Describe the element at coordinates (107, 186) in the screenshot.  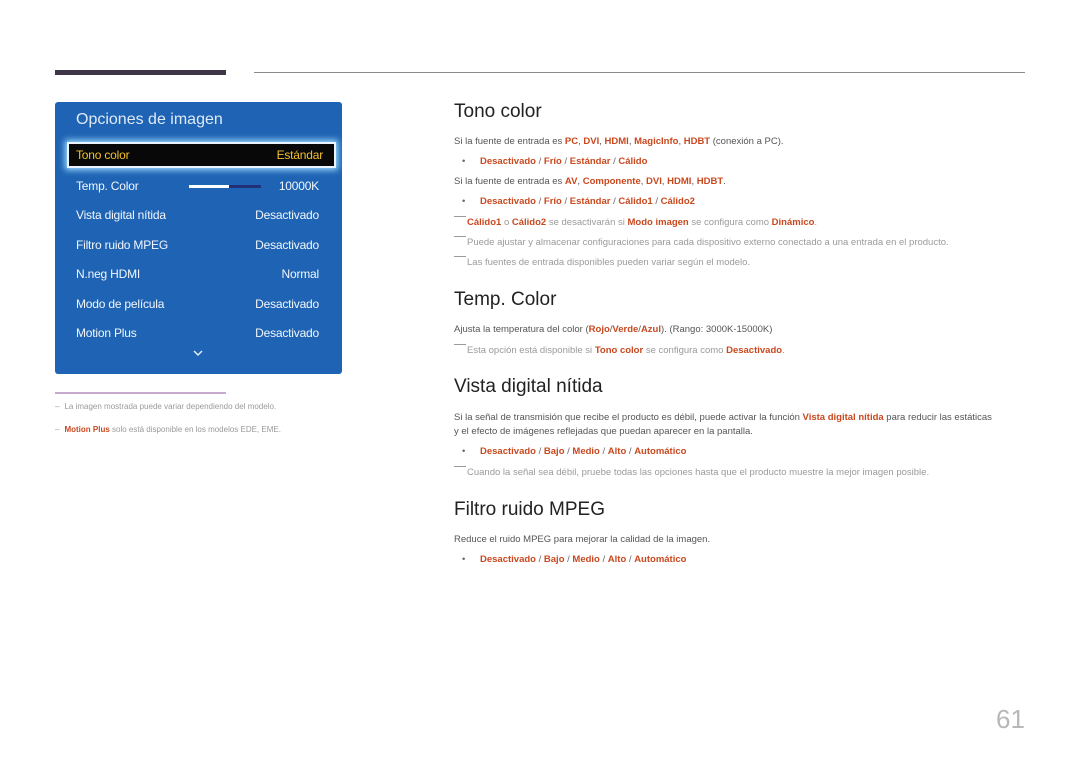
I see `menu-item-label: Temp. Color` at that location.